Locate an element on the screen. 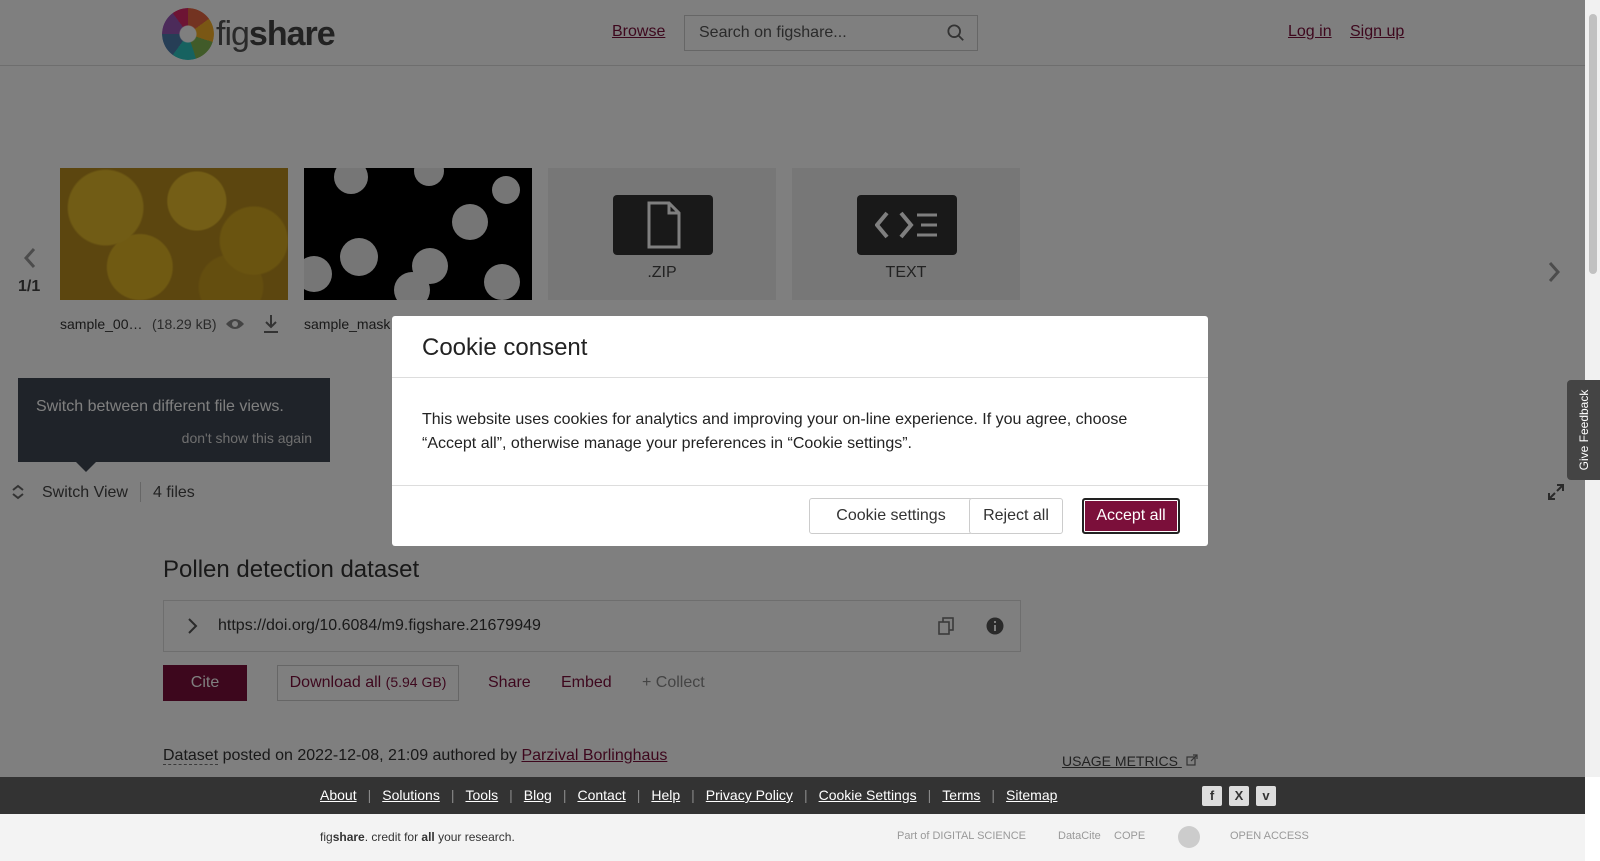 The width and height of the screenshot is (1600, 861). footer-link-privacy: Privacy Policy is located at coordinates (749, 795).